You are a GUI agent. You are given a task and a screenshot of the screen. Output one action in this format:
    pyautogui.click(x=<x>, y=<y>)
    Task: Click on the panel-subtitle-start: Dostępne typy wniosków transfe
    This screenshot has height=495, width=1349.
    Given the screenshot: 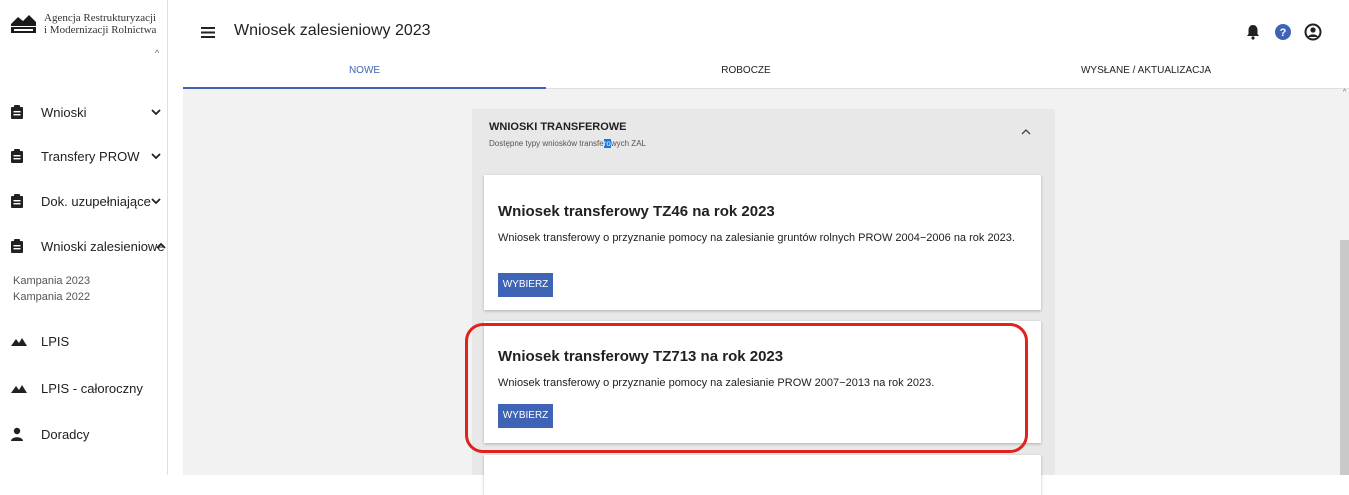 What is the action you would take?
    pyautogui.click(x=546, y=143)
    